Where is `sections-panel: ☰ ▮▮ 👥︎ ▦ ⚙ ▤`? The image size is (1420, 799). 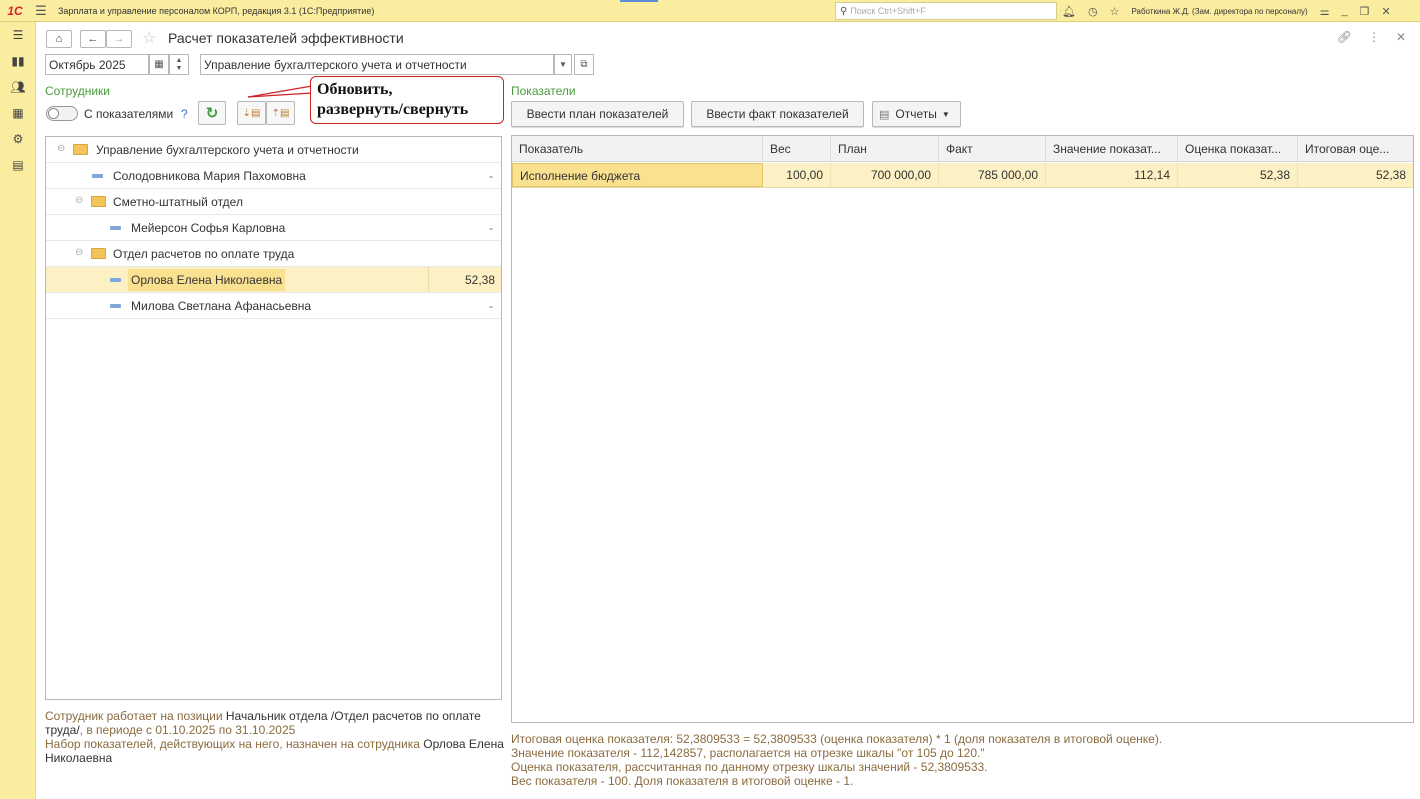
sections-panel: ☰ ▮▮ 👥︎ ▦ ⚙ ▤ is located at coordinates (18, 410).